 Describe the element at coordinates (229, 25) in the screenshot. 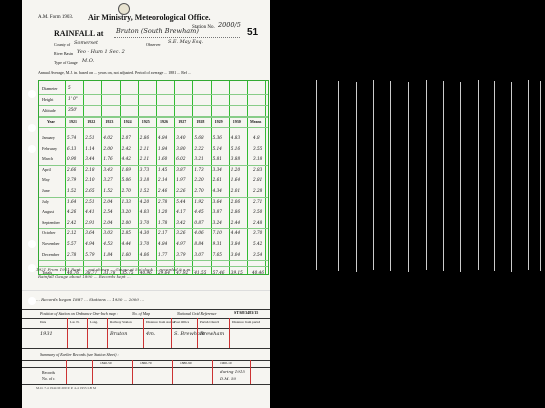

I see `station-number: 2000/5` at that location.